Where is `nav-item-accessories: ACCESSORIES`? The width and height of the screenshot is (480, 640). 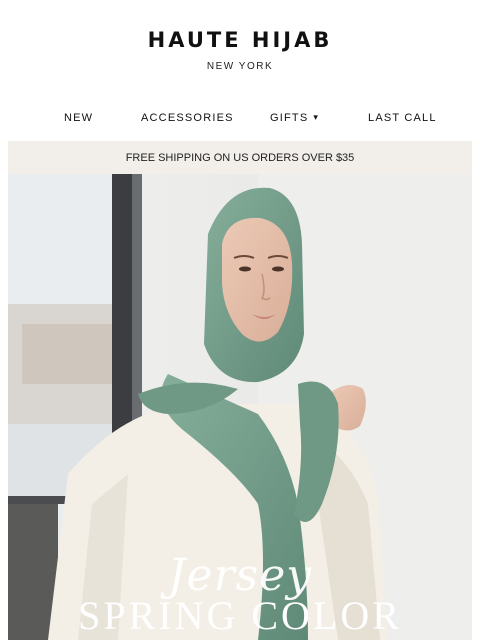
nav-item-accessories: ACCESSORIES is located at coordinates (187, 118).